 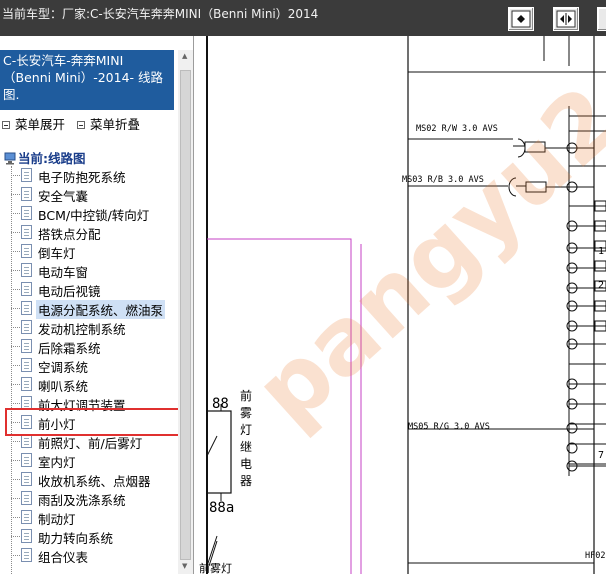 I want to click on pin-88: 88, so click(x=220, y=404).